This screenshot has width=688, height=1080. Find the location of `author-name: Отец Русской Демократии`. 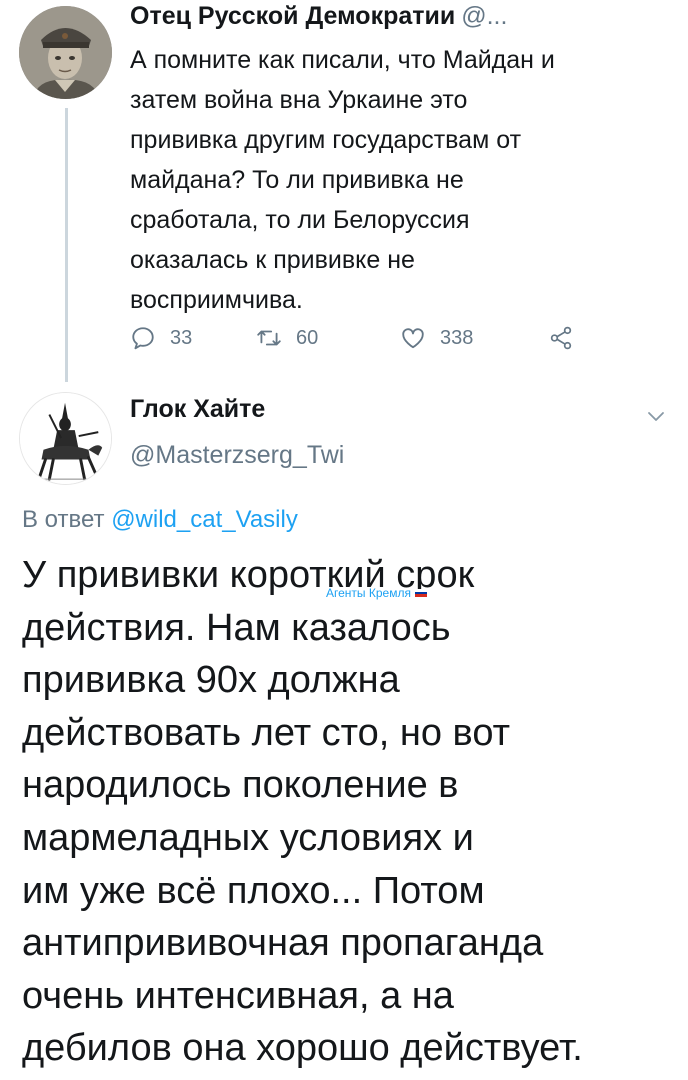

author-name: Отец Русской Демократии is located at coordinates (292, 16).